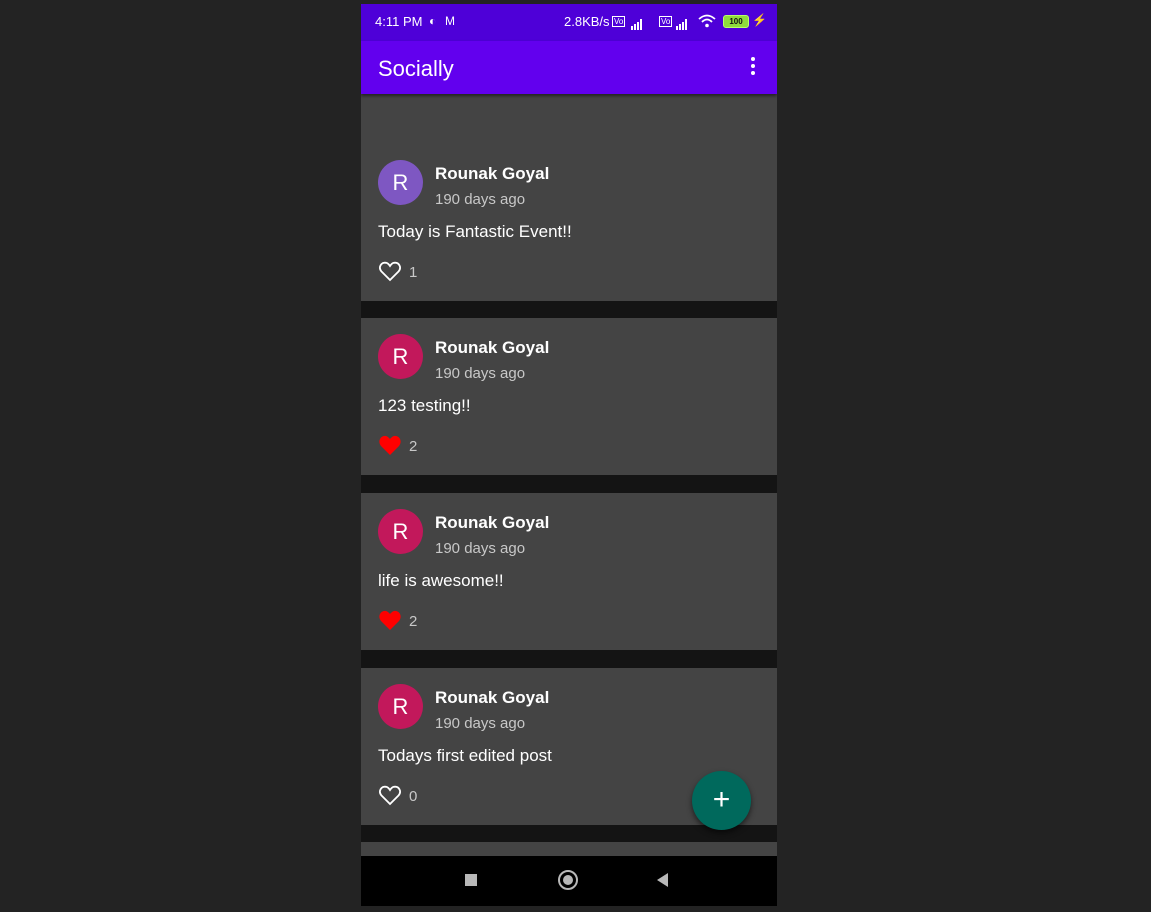  What do you see at coordinates (465, 755) in the screenshot?
I see `post-text: Todays first edited post` at bounding box center [465, 755].